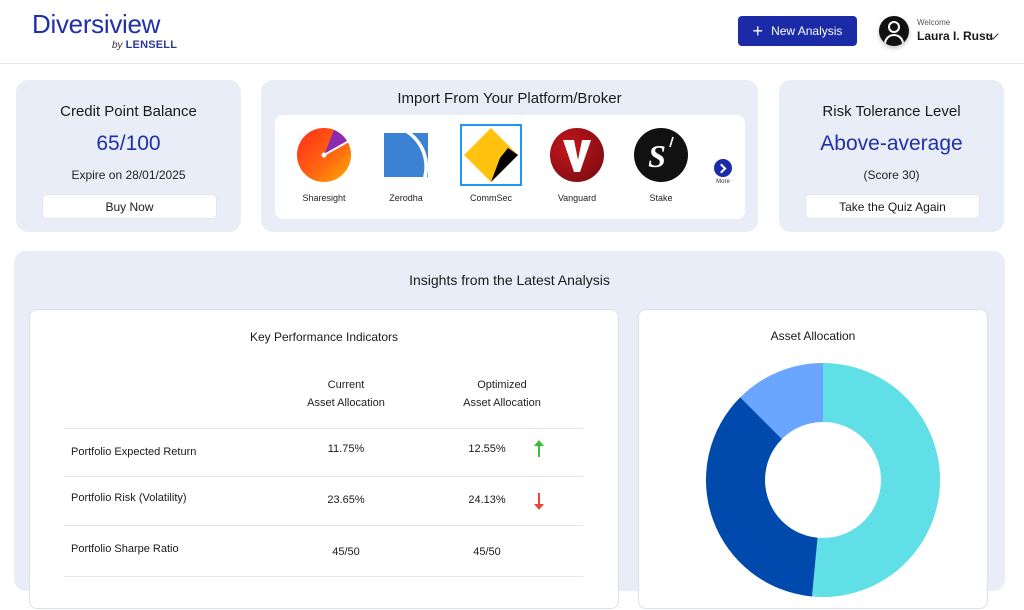 This screenshot has height=610, width=1024. Describe the element at coordinates (406, 155) in the screenshot. I see `zerodha-logo-icon` at that location.